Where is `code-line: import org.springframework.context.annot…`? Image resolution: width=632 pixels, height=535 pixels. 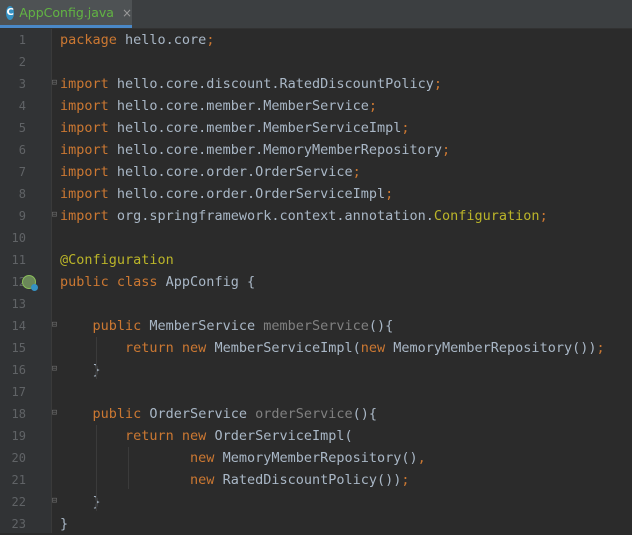 code-line: import org.springframework.context.annot… is located at coordinates (342, 216).